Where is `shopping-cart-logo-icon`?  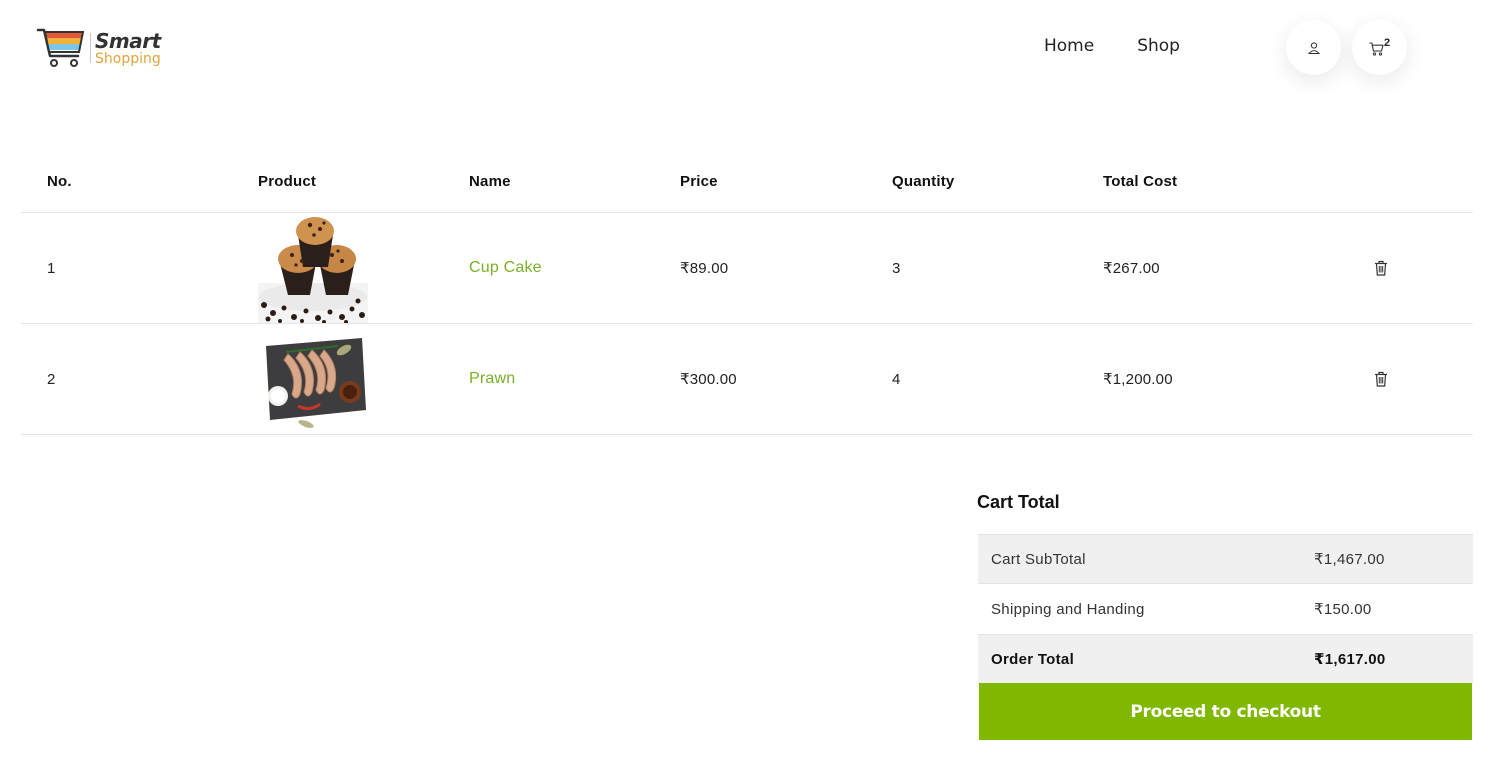
shopping-cart-logo-icon is located at coordinates (60, 47).